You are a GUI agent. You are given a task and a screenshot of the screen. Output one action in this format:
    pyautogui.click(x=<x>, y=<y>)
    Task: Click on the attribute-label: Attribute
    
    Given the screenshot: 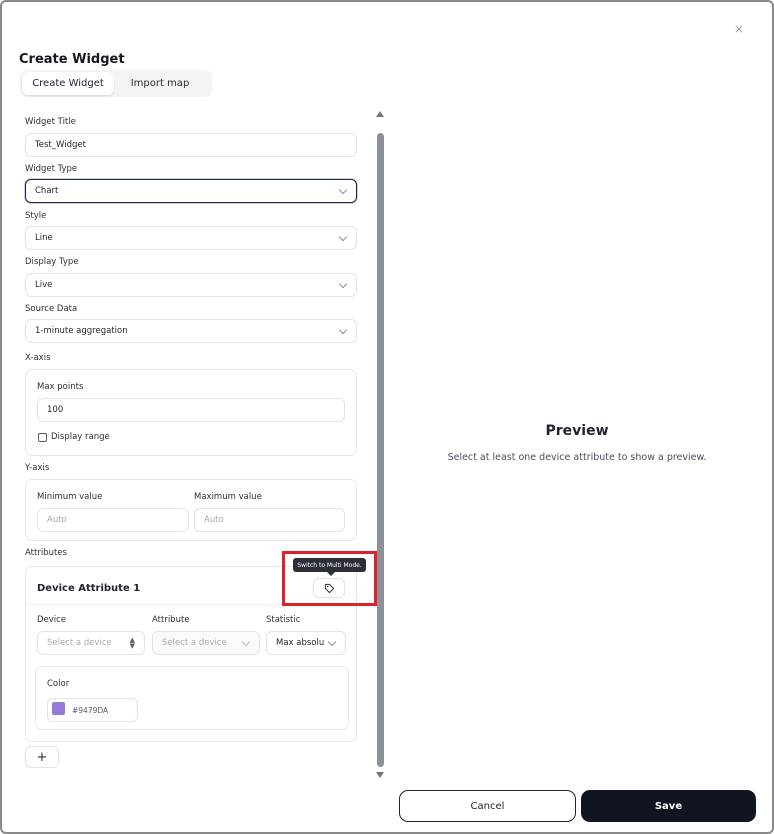 What is the action you would take?
    pyautogui.click(x=171, y=620)
    